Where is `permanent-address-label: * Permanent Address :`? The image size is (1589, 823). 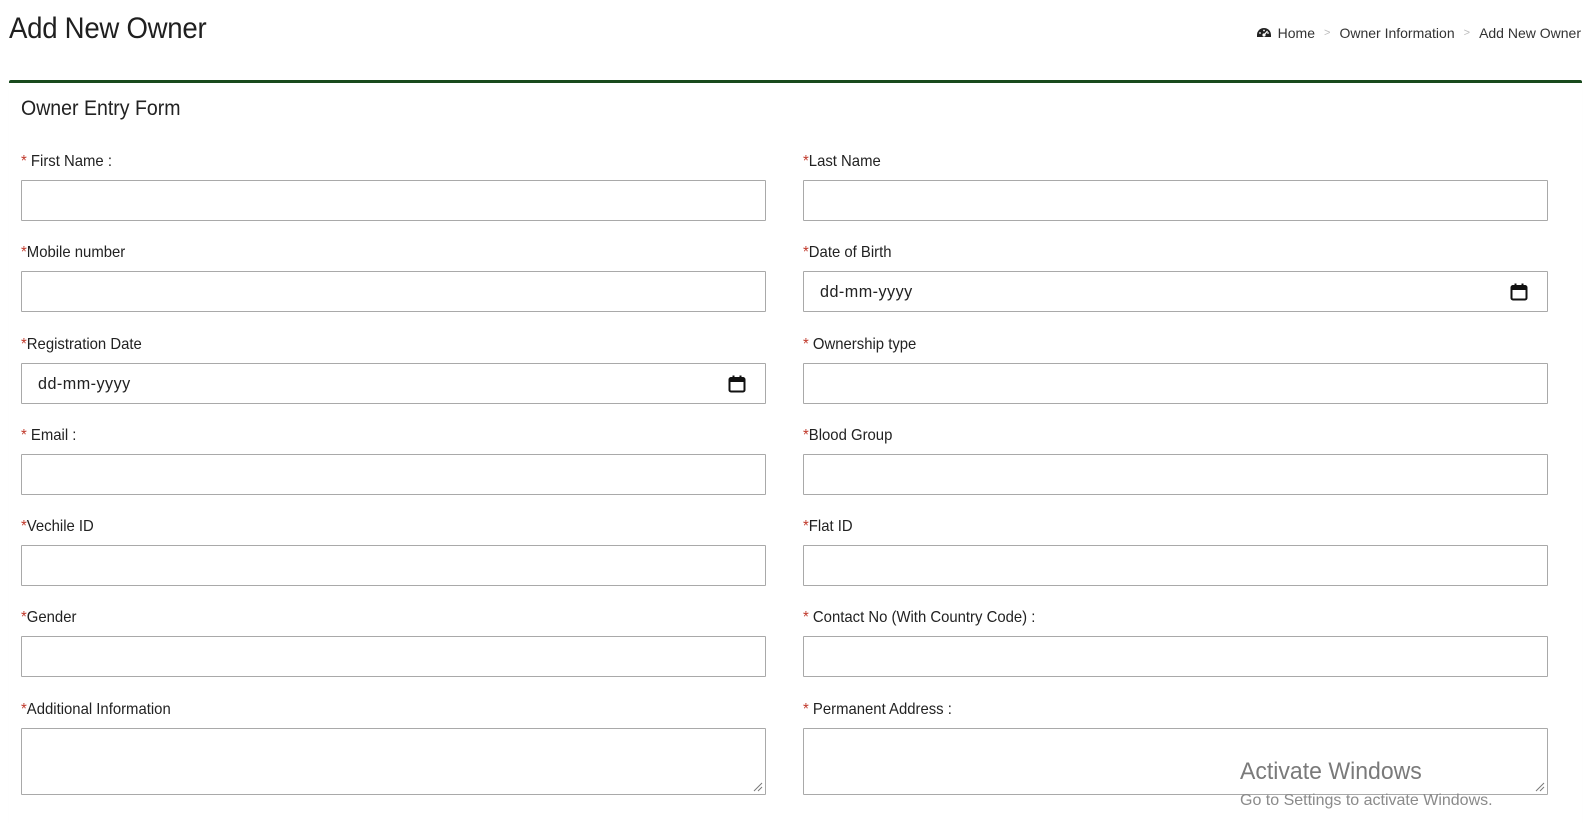 permanent-address-label: * Permanent Address : is located at coordinates (877, 709).